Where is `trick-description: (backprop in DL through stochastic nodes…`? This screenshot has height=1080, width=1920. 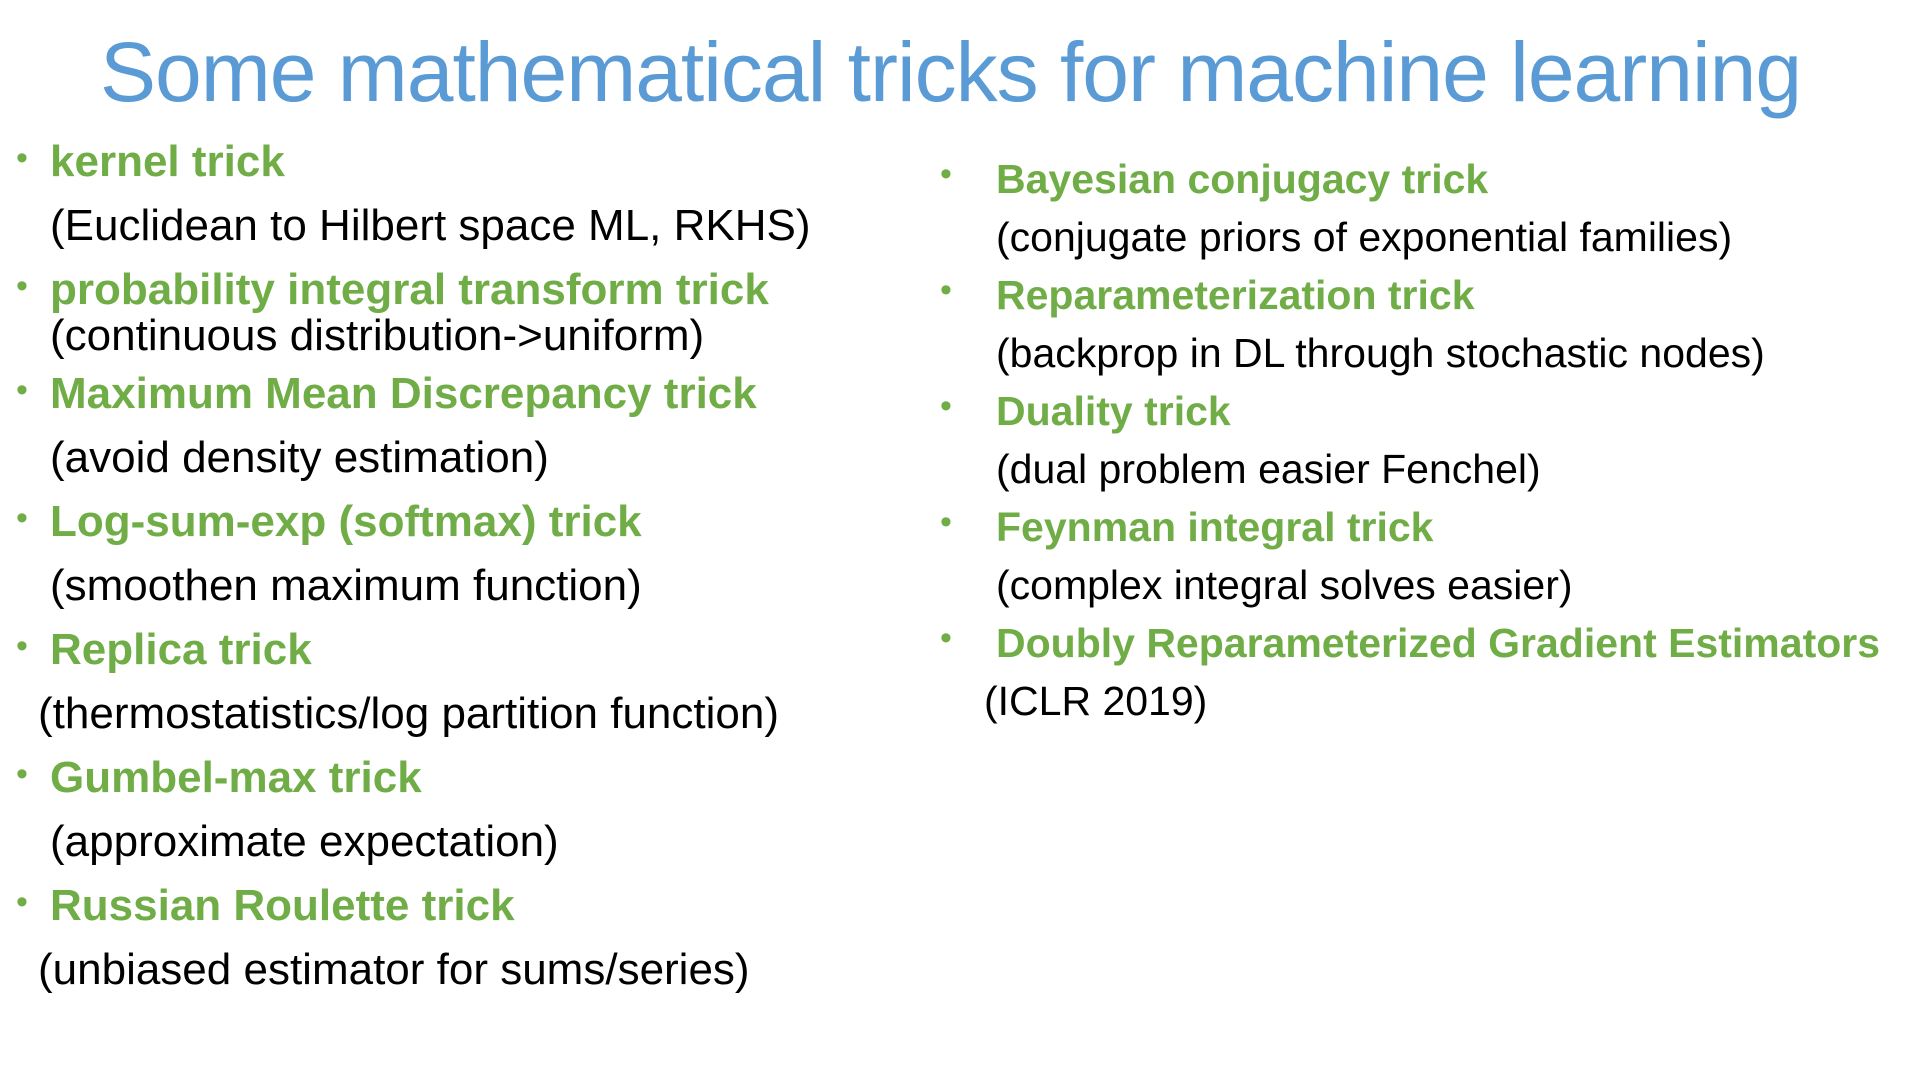
trick-description: (backprop in DL through stochastic nodes… is located at coordinates (1380, 353).